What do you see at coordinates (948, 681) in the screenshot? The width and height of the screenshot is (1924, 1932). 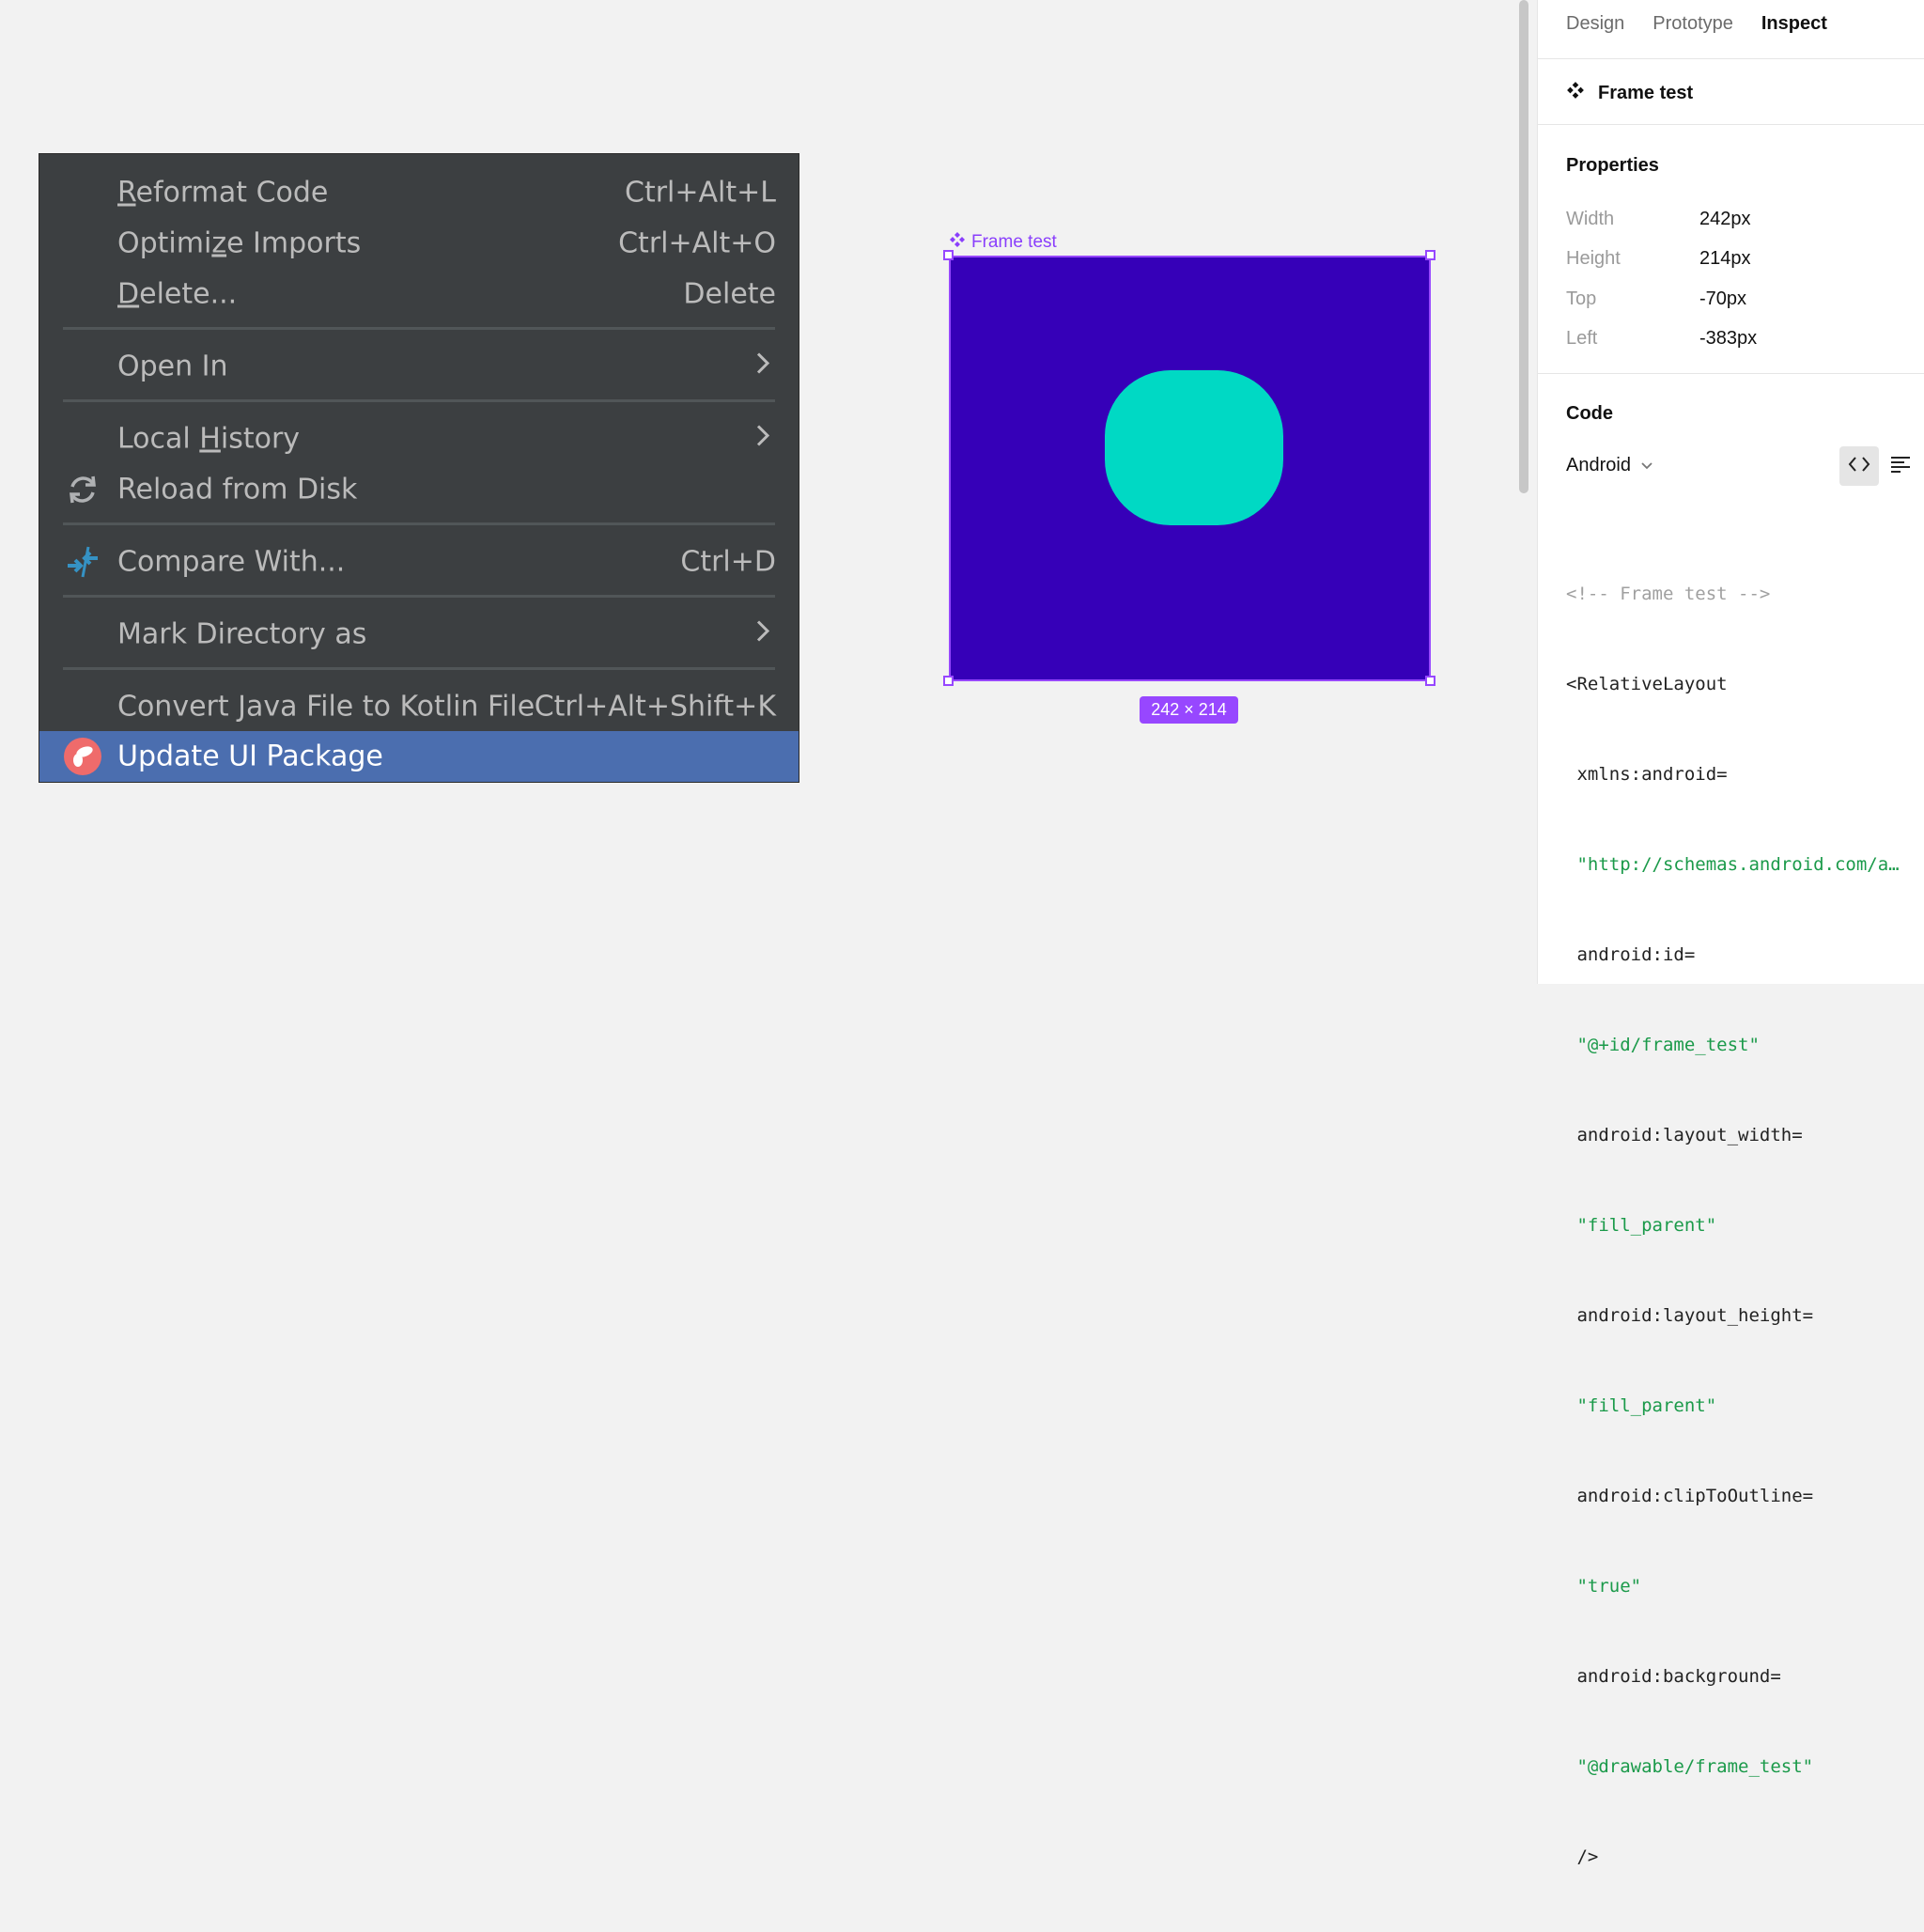 I see `resize-handle-bottom-left` at bounding box center [948, 681].